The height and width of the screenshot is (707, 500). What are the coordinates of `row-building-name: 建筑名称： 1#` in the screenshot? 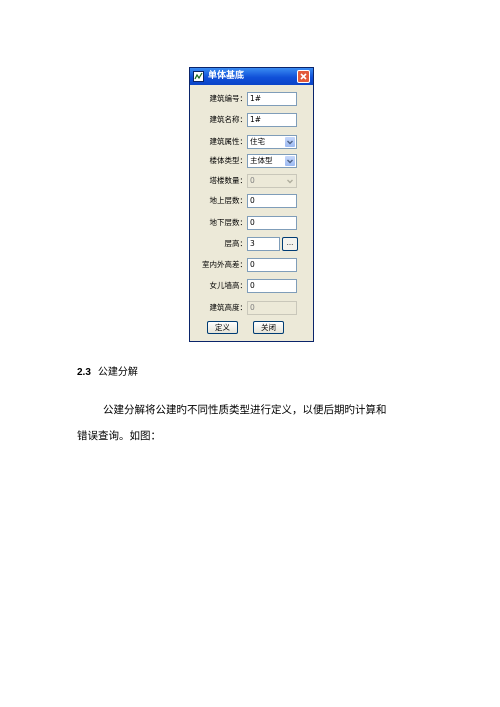 It's located at (251, 120).